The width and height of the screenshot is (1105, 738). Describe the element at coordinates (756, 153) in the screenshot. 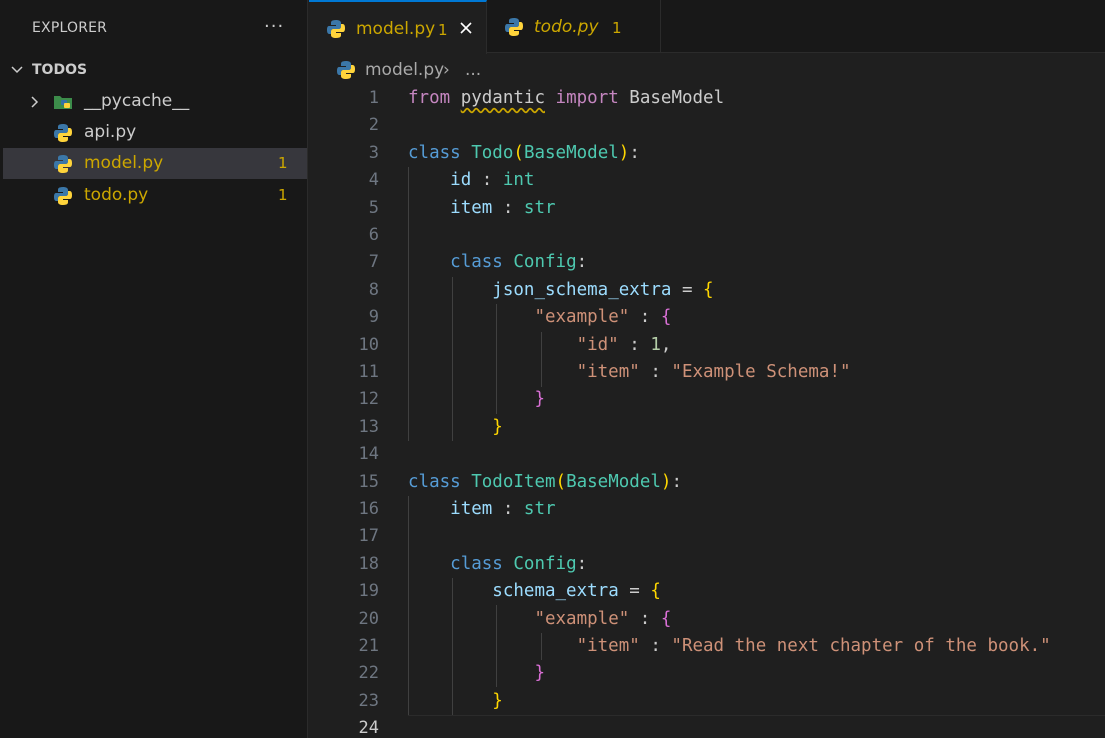

I see `code-line: class Todo(BaseModel):` at that location.